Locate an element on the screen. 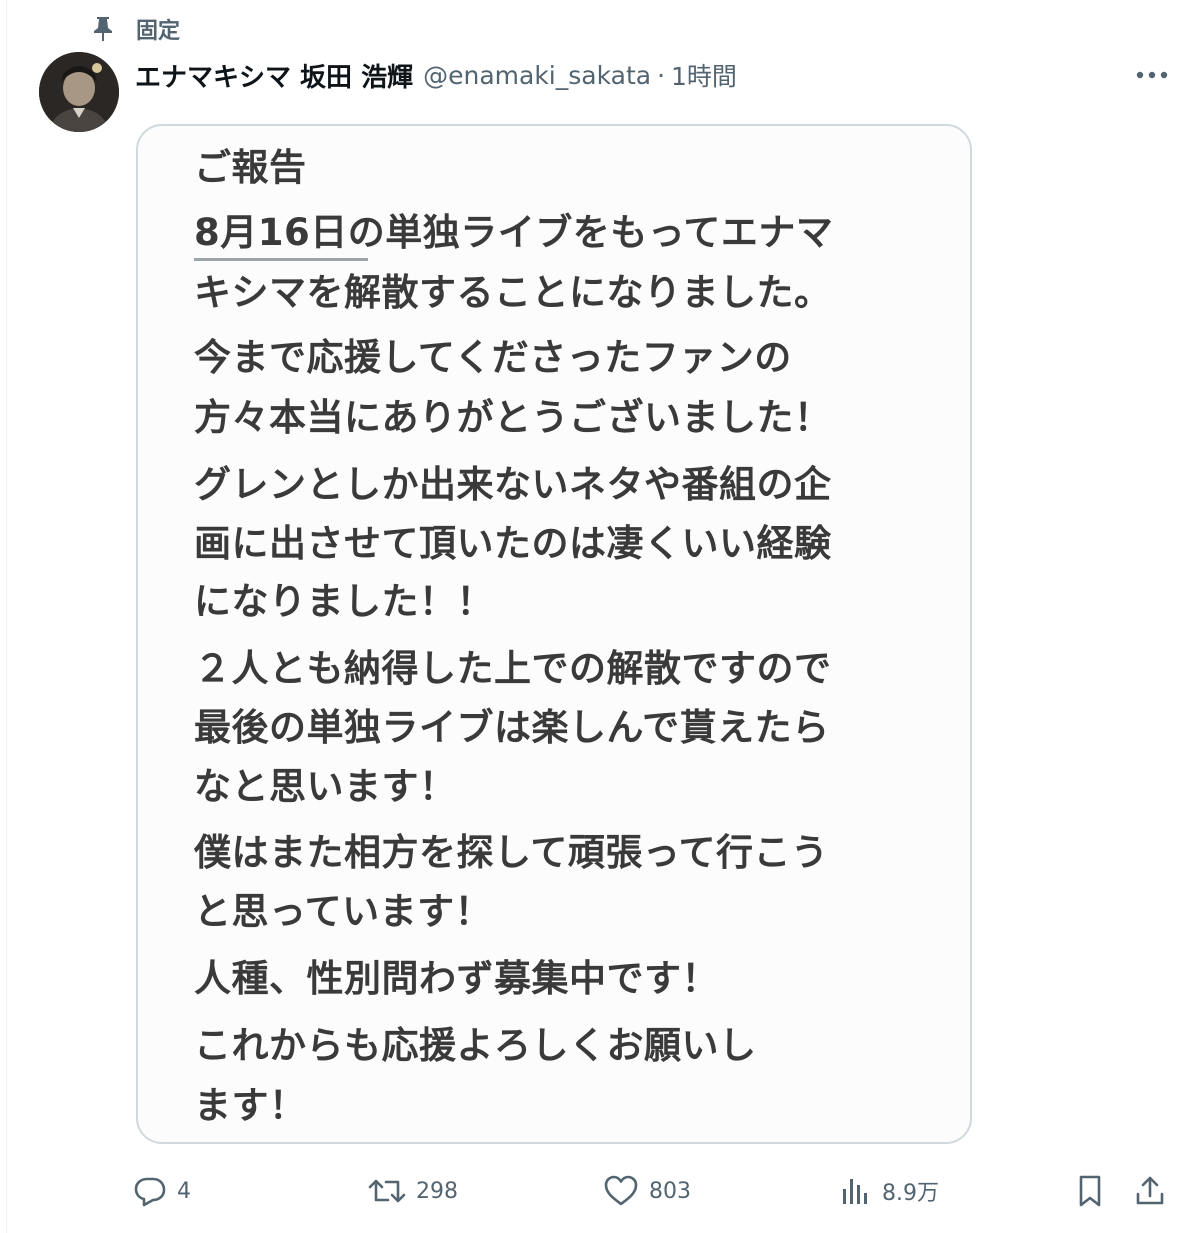 The height and width of the screenshot is (1233, 1201). views-icon is located at coordinates (855, 1191).